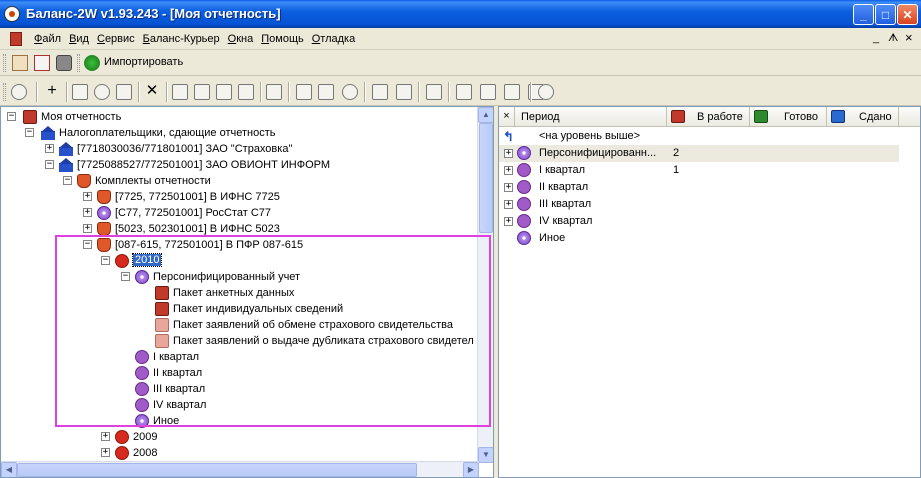 The image size is (921, 478). What do you see at coordinates (434, 92) in the screenshot?
I see `tax-icon` at bounding box center [434, 92].